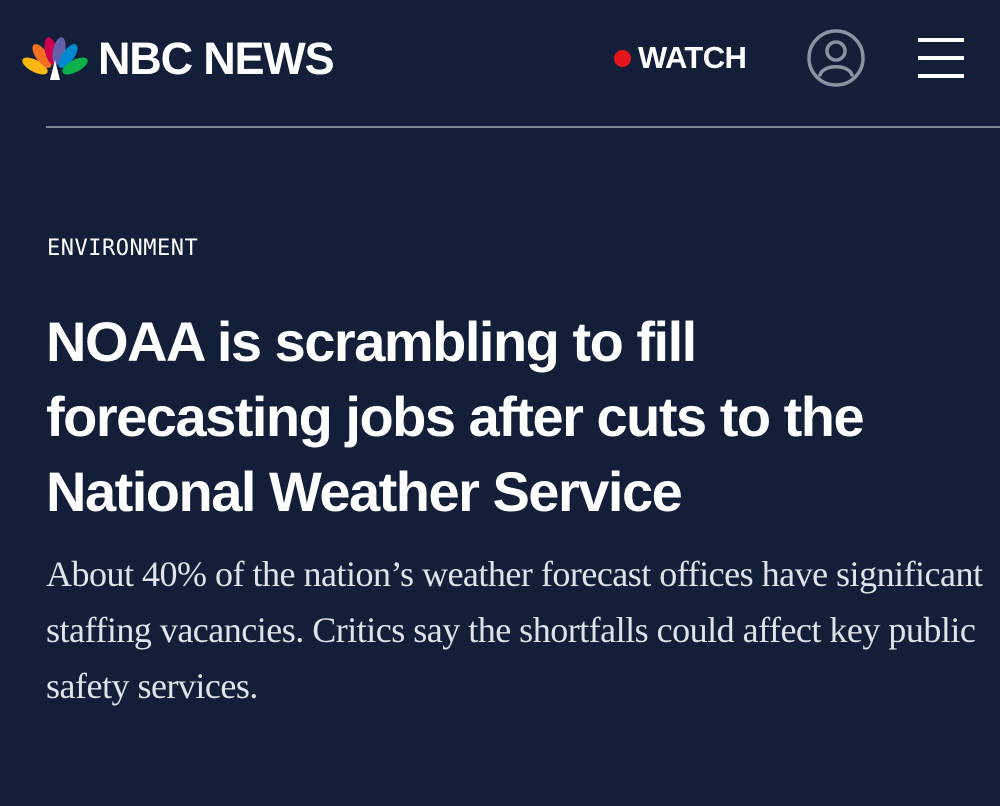 This screenshot has height=806, width=1000. Describe the element at coordinates (500, 59) in the screenshot. I see `site-header: NBC NEWS WATCH` at that location.